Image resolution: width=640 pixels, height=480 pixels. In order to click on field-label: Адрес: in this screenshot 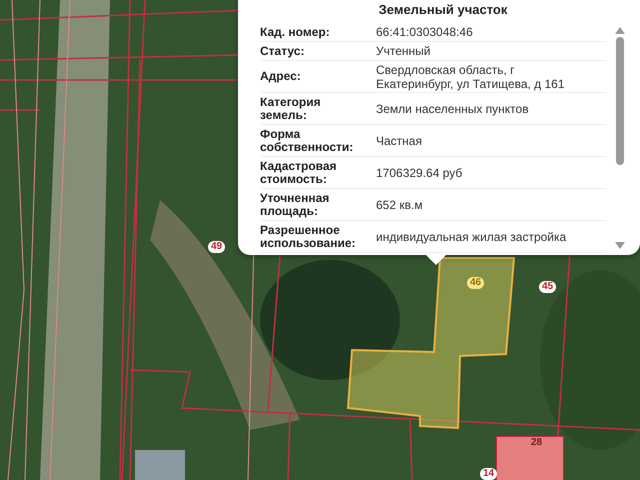, I will do `click(281, 76)`.